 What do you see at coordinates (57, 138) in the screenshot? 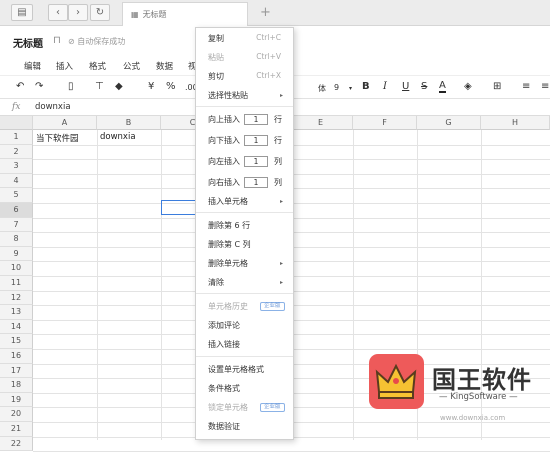
I see `cell-a1: 当下软件园` at bounding box center [57, 138].